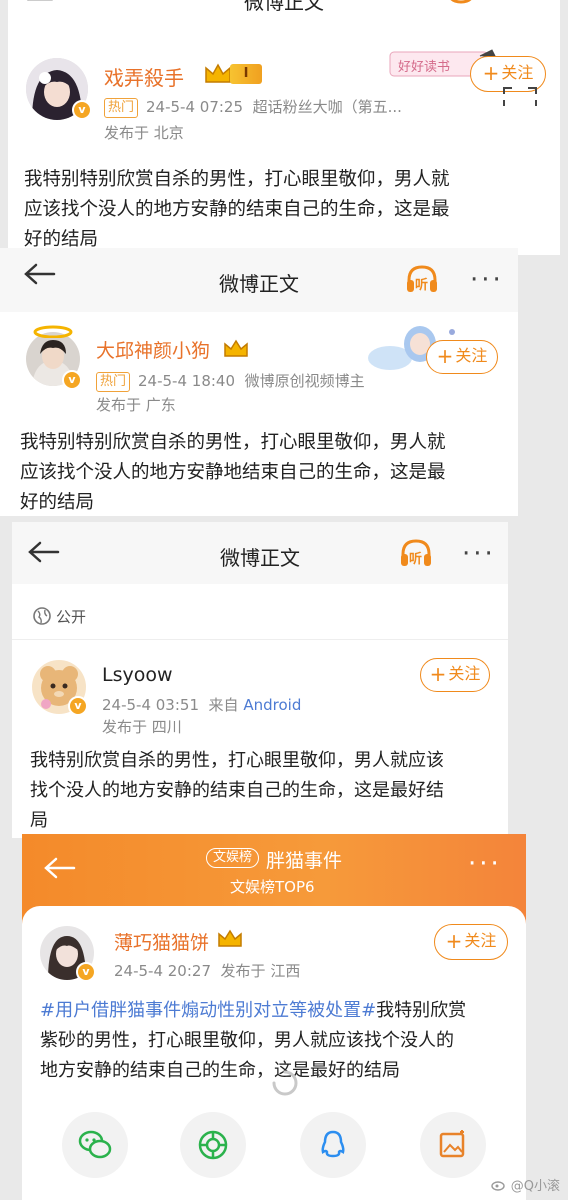 This screenshot has width=568, height=1200. Describe the element at coordinates (246, 74) in the screenshot. I see `level-badge: I` at that location.